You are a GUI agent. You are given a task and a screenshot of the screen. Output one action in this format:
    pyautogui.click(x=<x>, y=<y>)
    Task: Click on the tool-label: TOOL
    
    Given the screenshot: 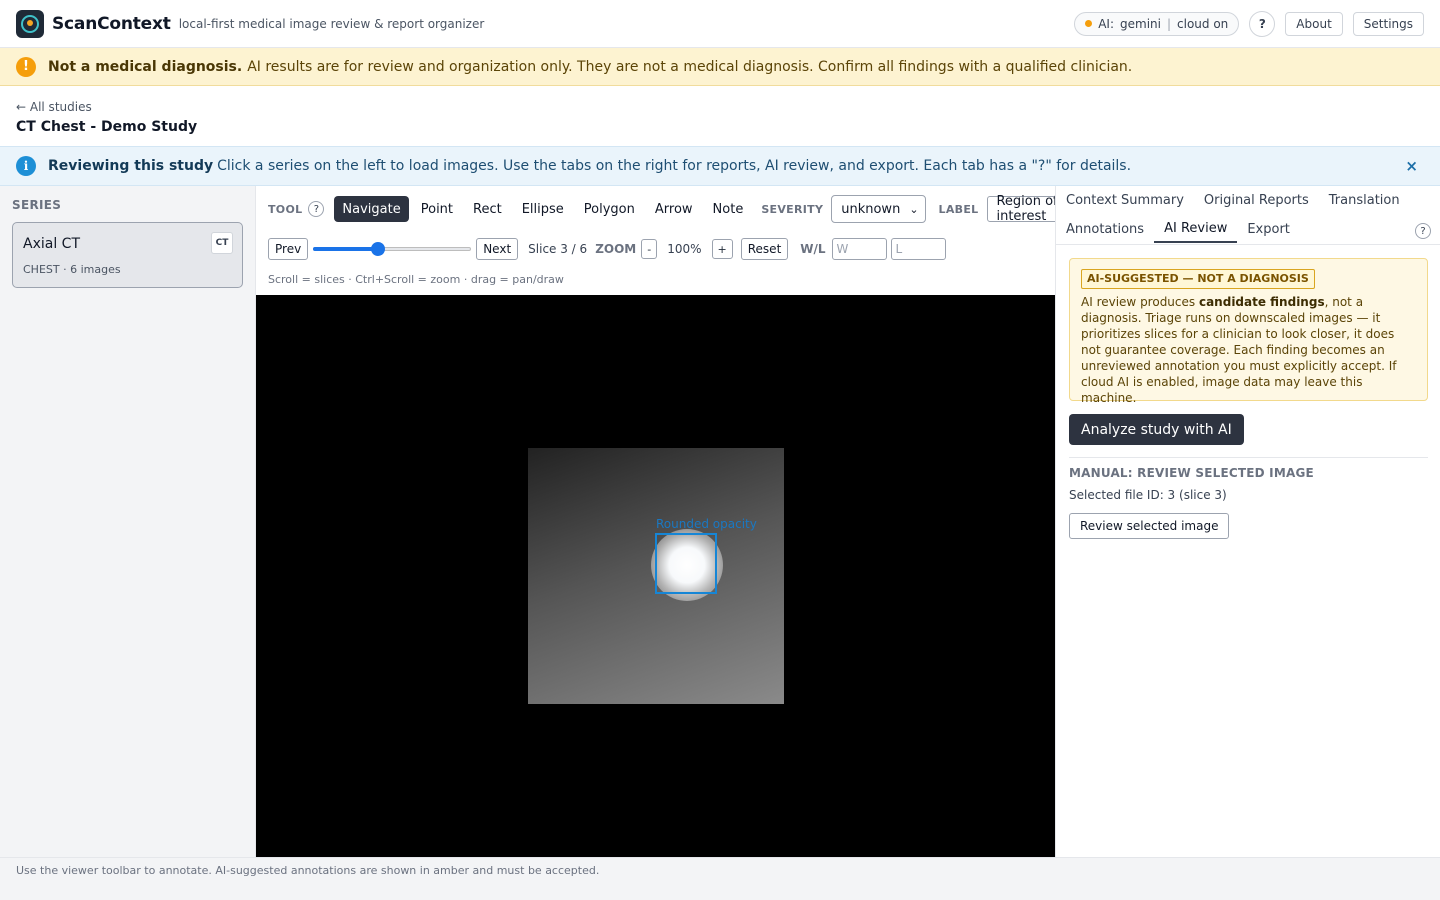 What is the action you would take?
    pyautogui.click(x=285, y=209)
    